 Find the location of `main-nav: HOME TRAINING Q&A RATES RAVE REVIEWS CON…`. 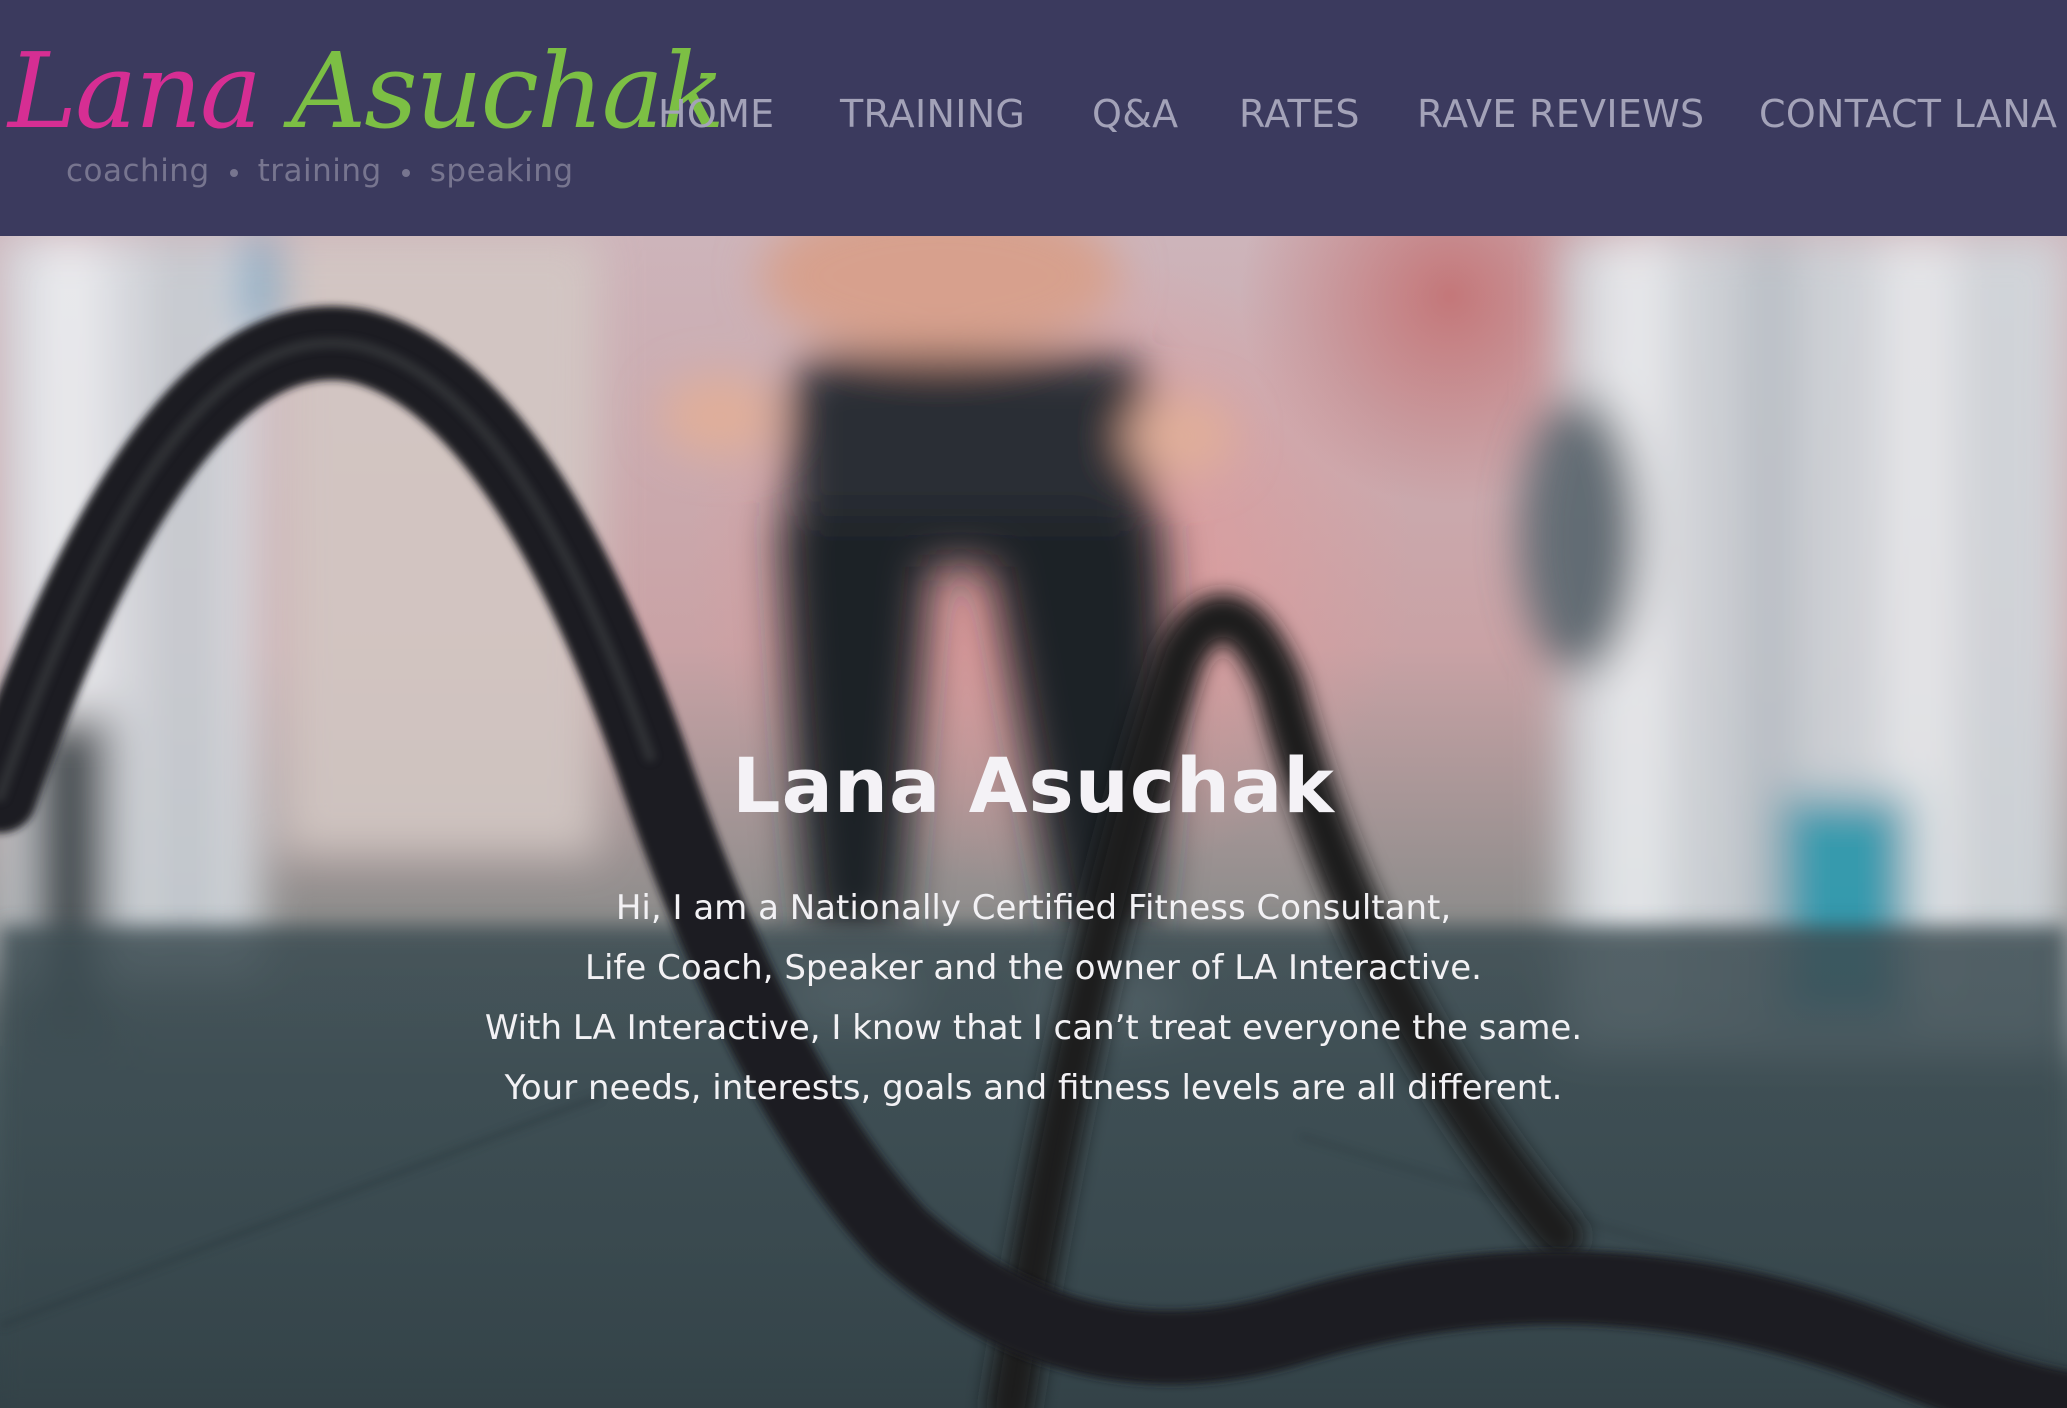

main-nav: HOME TRAINING Q&A RATES RAVE REVIEWS CON… is located at coordinates (1033, 114).